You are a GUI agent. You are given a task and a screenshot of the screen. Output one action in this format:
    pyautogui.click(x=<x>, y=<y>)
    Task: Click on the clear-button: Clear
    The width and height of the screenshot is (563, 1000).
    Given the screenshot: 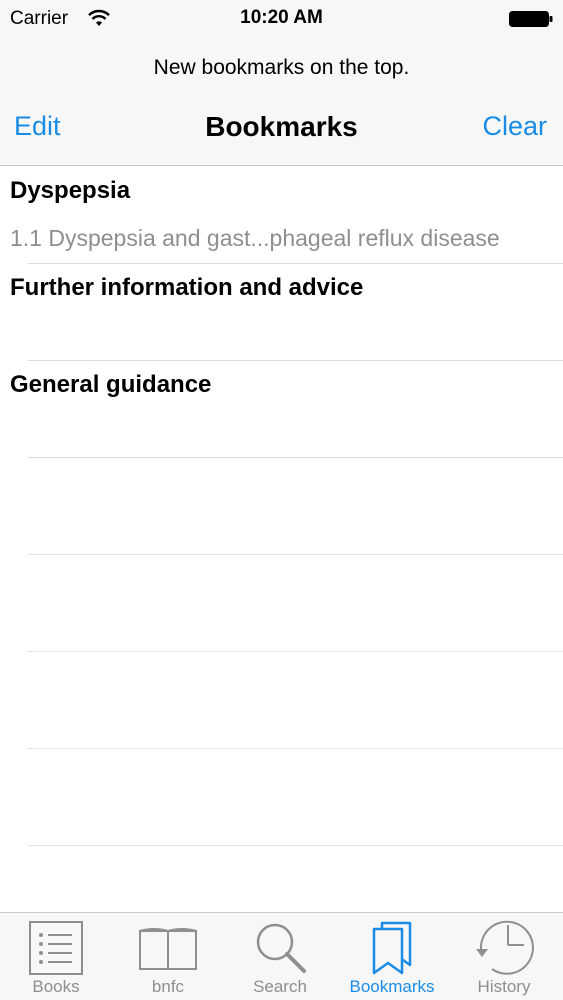 What is the action you would take?
    pyautogui.click(x=514, y=126)
    